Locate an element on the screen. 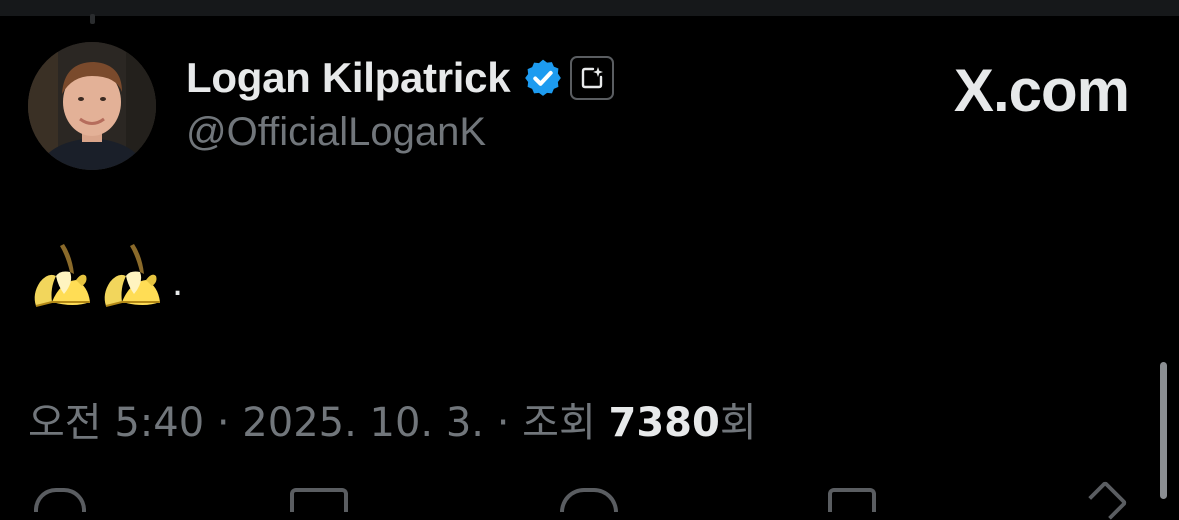 The width and height of the screenshot is (1179, 520). views-prefix: 조회 is located at coordinates (565, 423).